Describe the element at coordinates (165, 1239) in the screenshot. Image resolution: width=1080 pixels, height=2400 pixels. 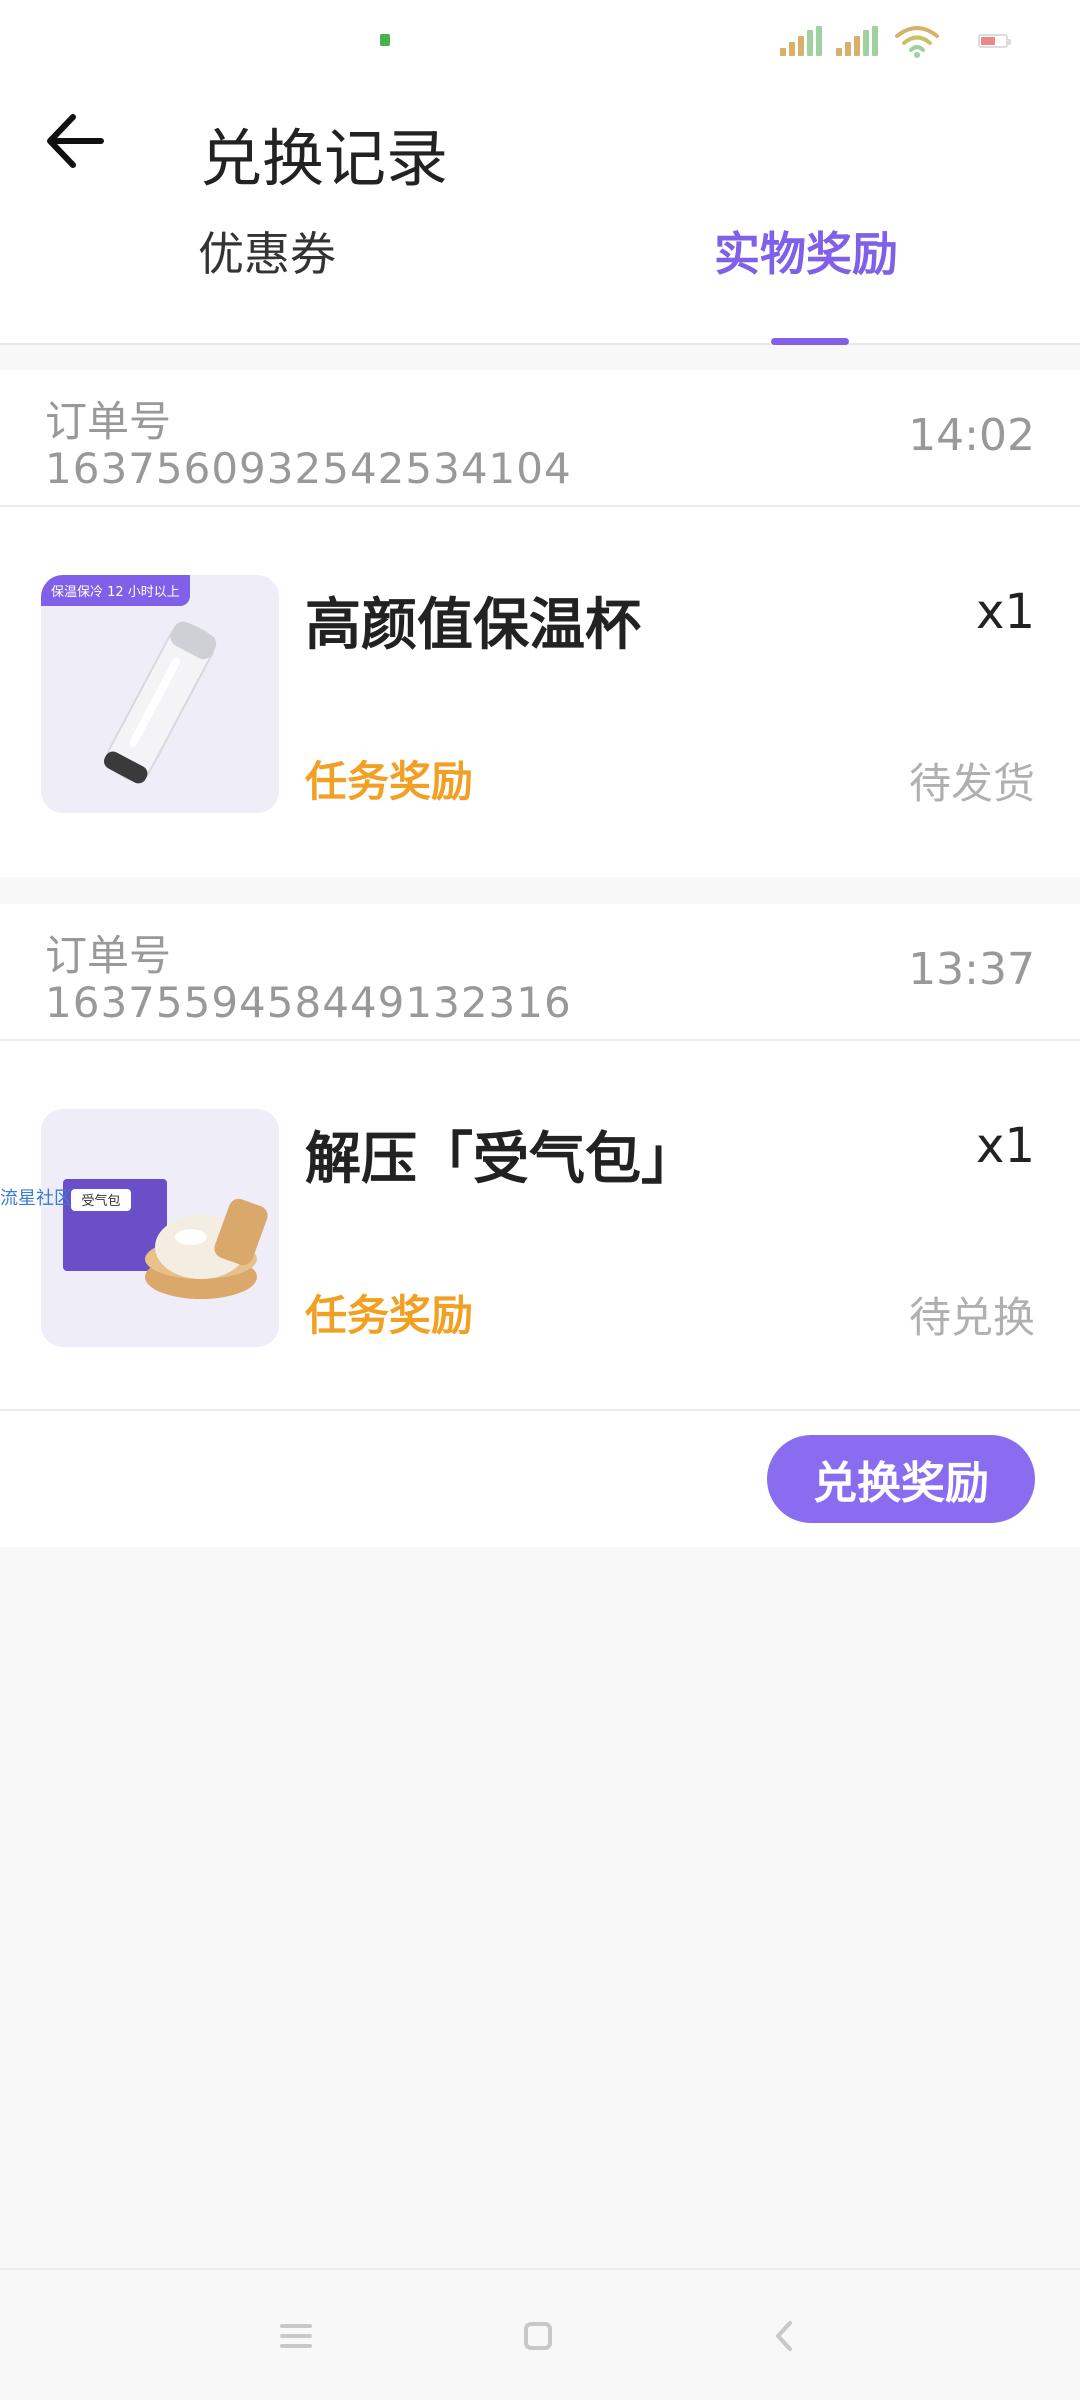
I see `stress-bun-illustration: 受气包` at that location.